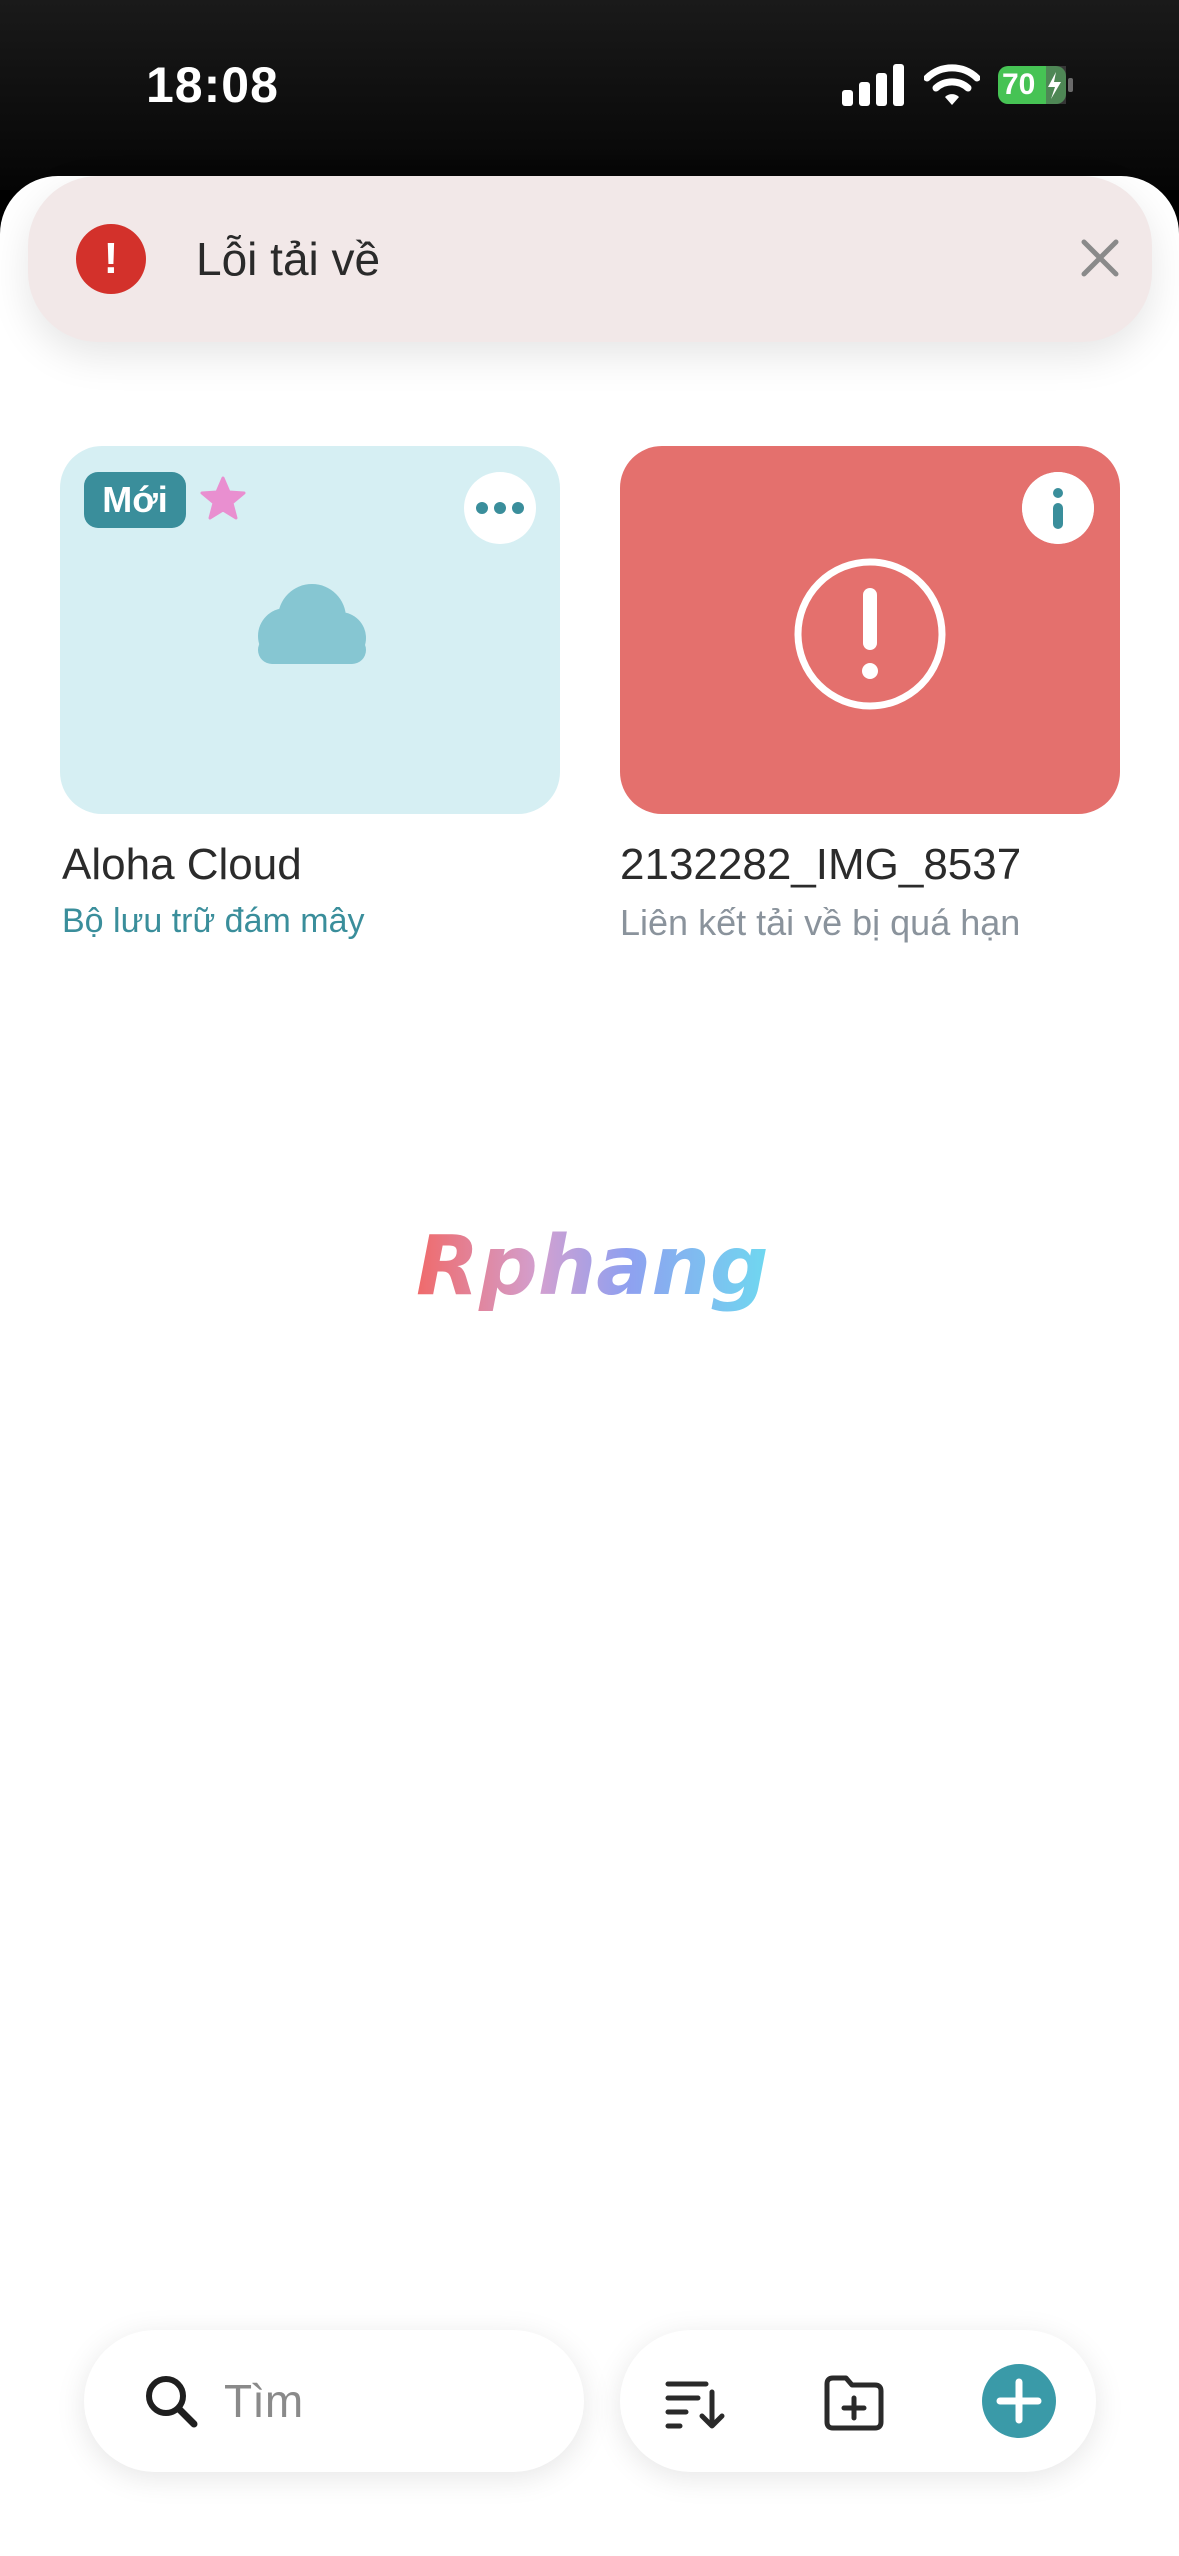  I want to click on error-icon: !, so click(111, 259).